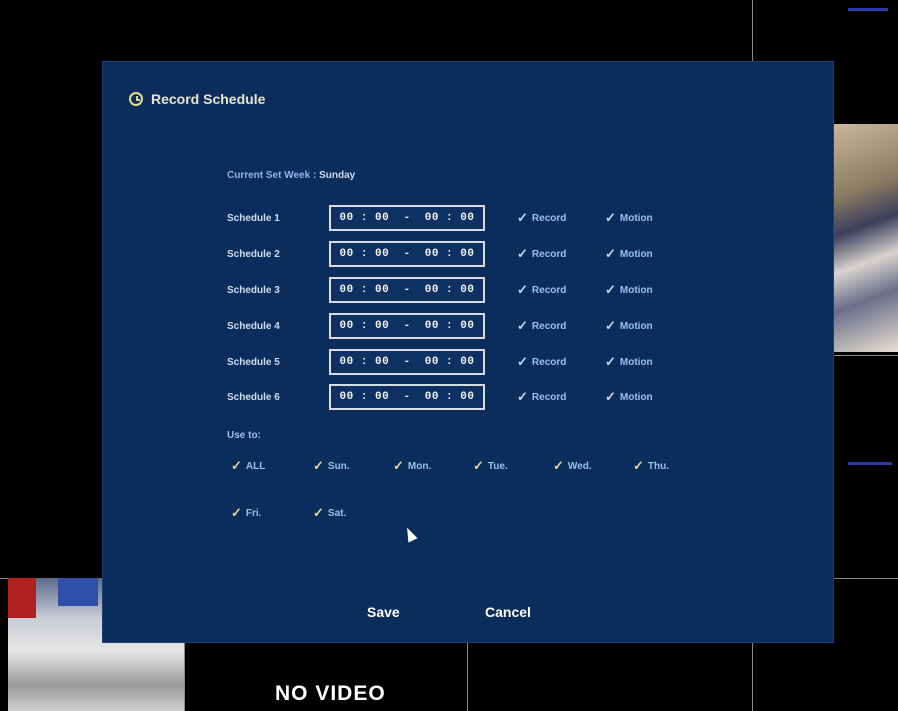 The width and height of the screenshot is (898, 711). What do you see at coordinates (865, 355) in the screenshot?
I see `grid-line-horizontal-right` at bounding box center [865, 355].